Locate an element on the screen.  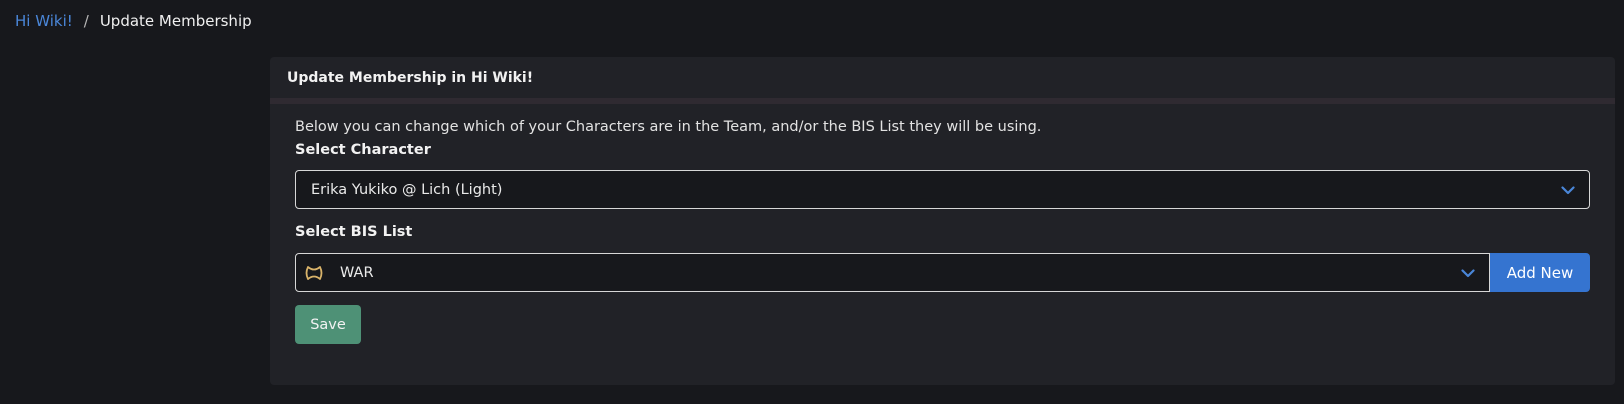
select-character-label: Select Character is located at coordinates (363, 150).